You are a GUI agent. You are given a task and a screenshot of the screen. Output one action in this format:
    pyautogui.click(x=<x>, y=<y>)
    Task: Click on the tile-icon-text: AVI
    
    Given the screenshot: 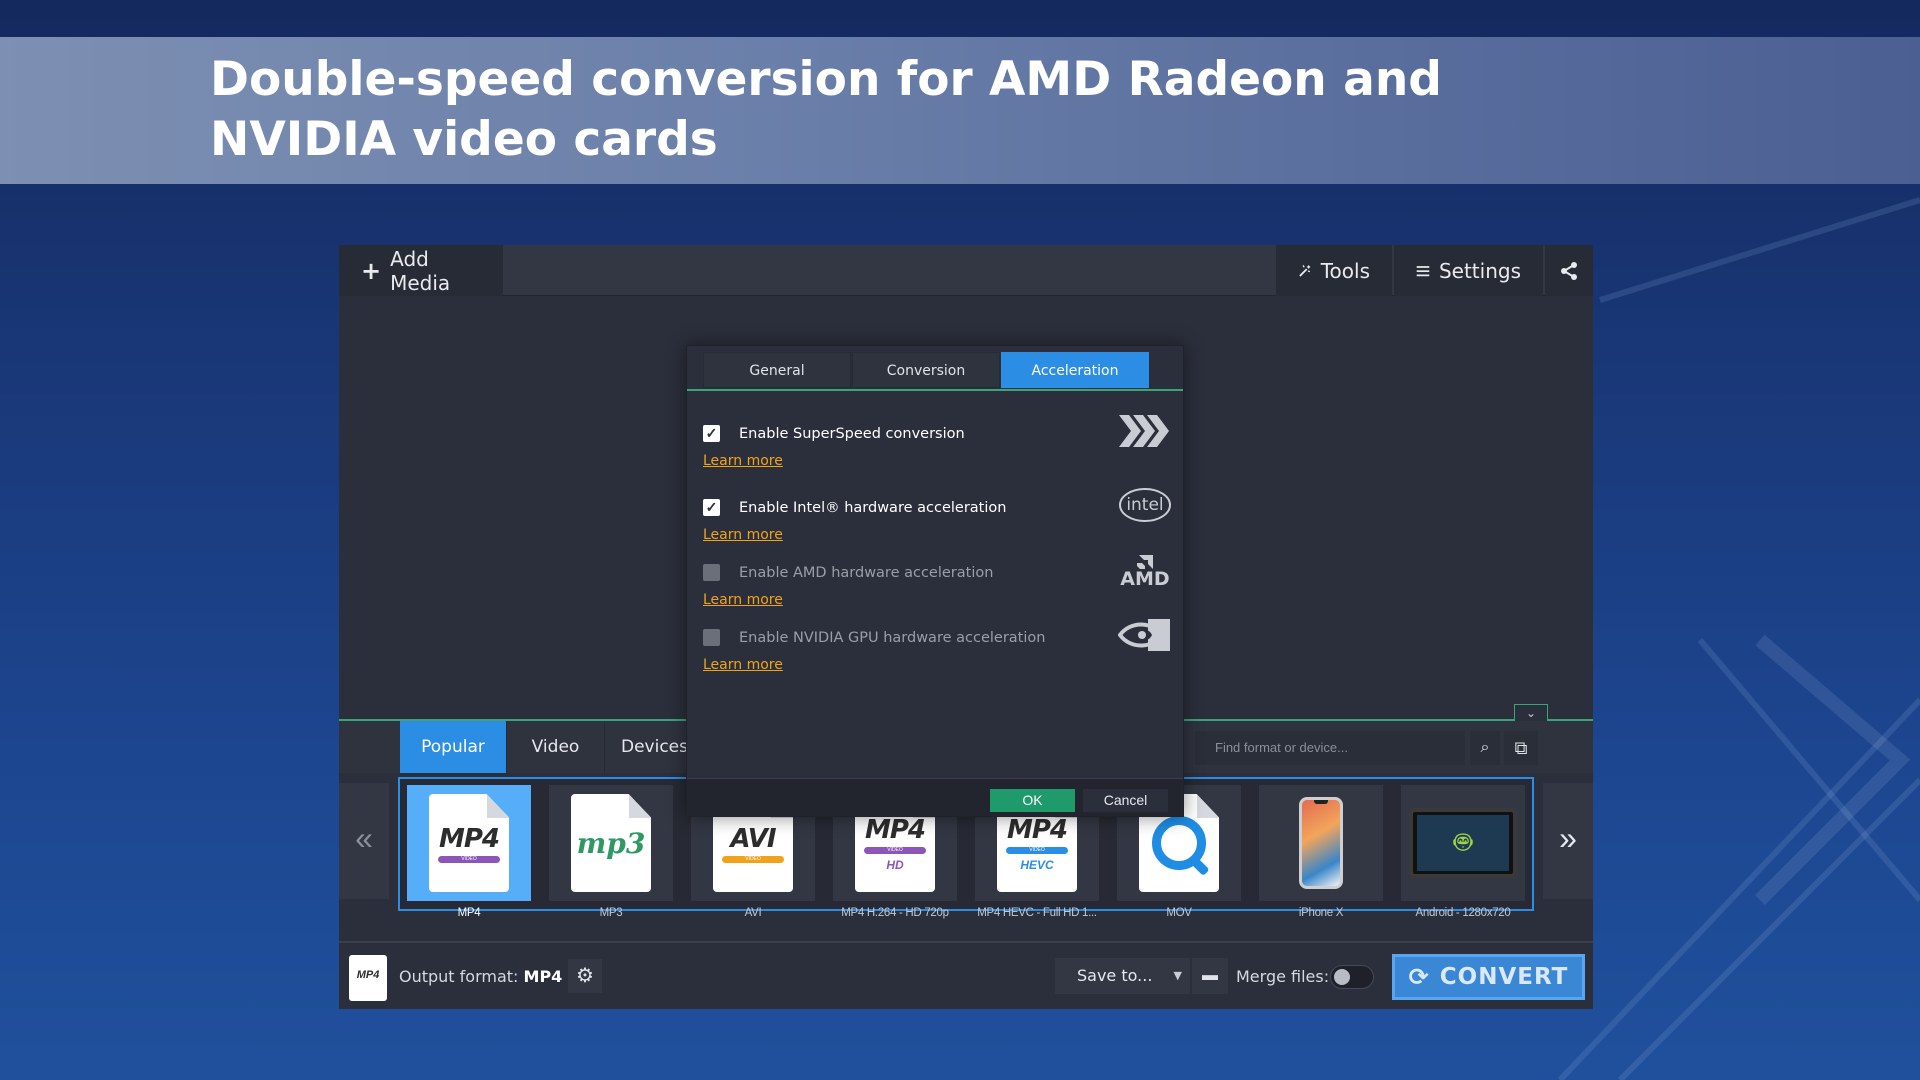 What is the action you would take?
    pyautogui.click(x=753, y=838)
    